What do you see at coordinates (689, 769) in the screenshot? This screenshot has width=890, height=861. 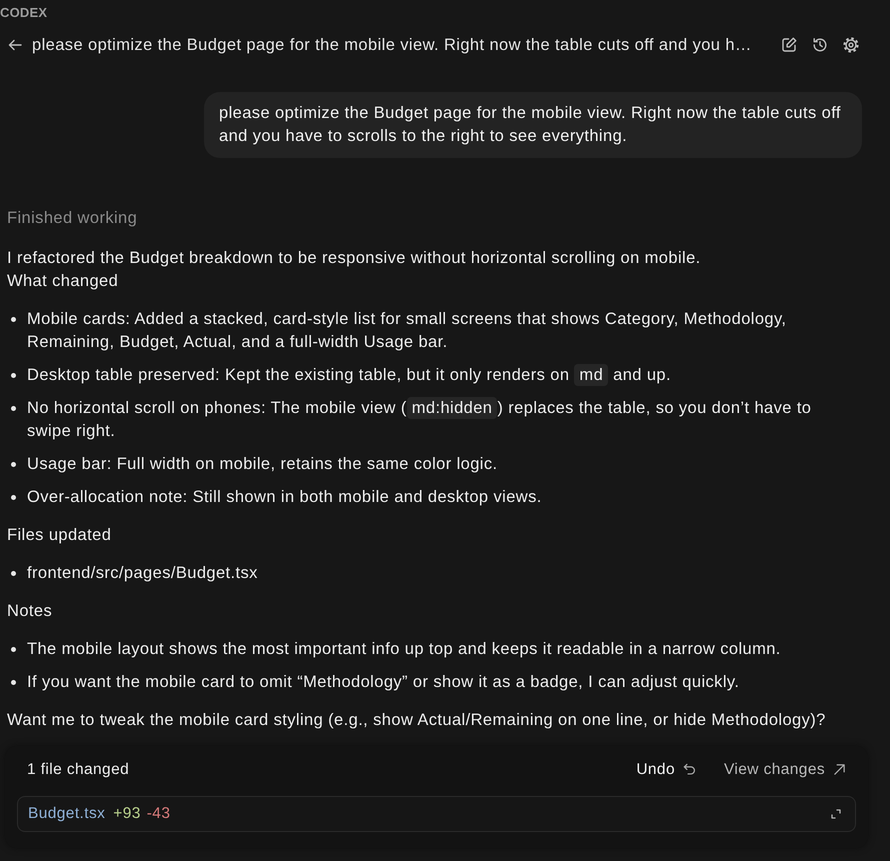 I see `undo-icon` at bounding box center [689, 769].